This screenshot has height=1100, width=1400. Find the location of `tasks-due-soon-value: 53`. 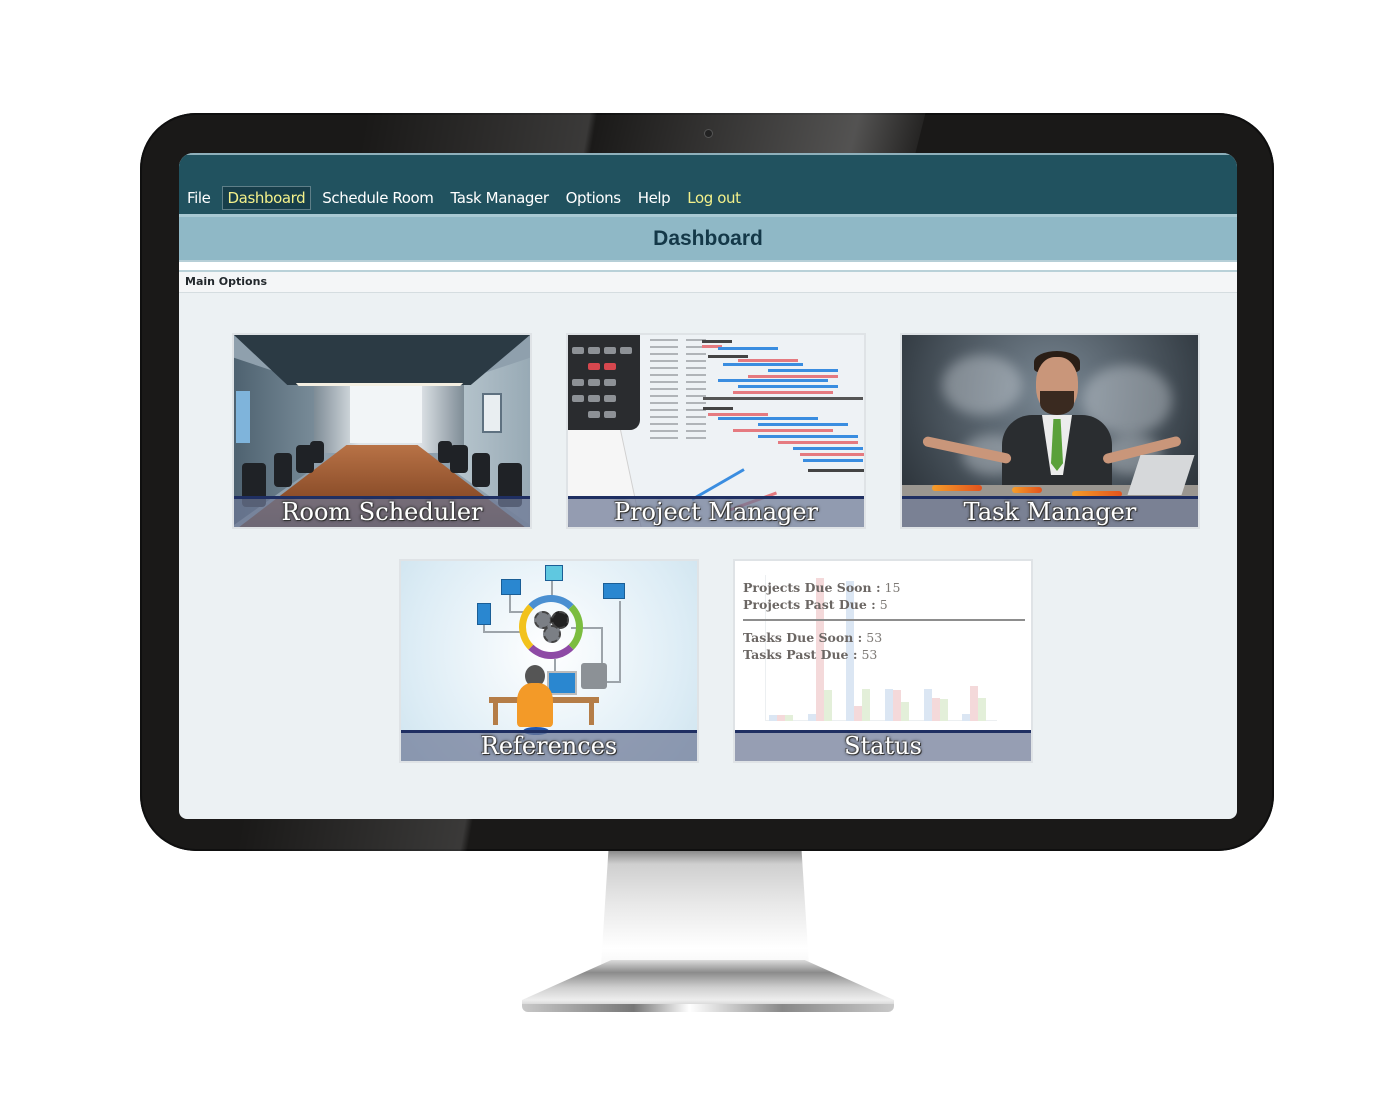

tasks-due-soon-value: 53 is located at coordinates (874, 637).